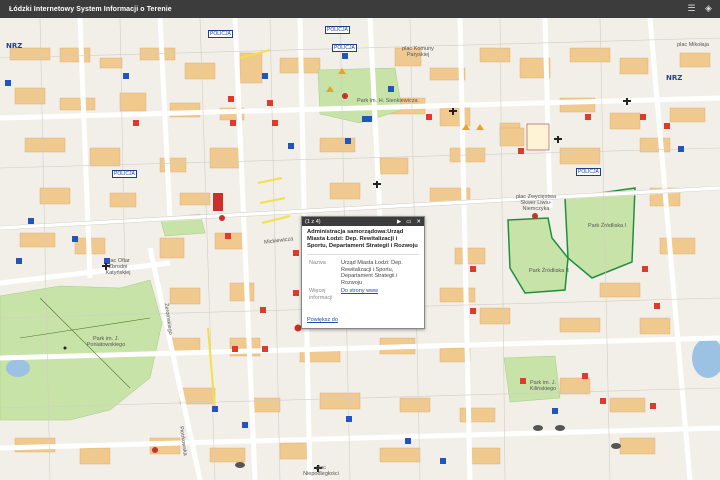 The height and width of the screenshot is (480, 720). What do you see at coordinates (691, 8) in the screenshot?
I see `list-icon: ☰` at bounding box center [691, 8].